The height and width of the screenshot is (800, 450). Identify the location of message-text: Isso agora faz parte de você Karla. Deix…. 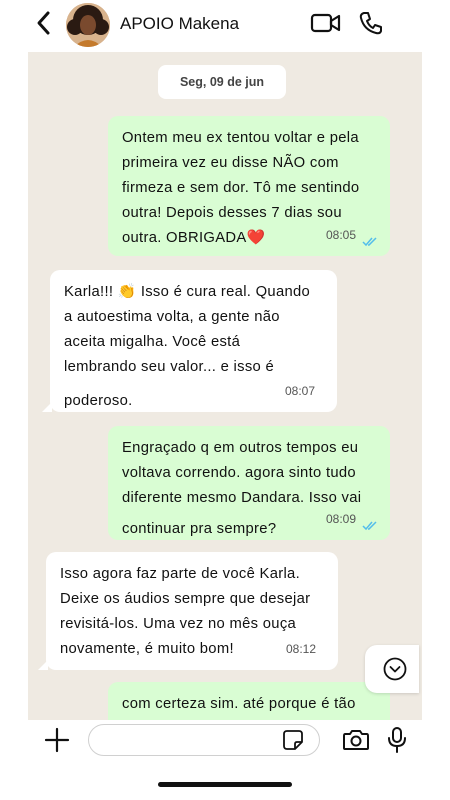
(185, 611).